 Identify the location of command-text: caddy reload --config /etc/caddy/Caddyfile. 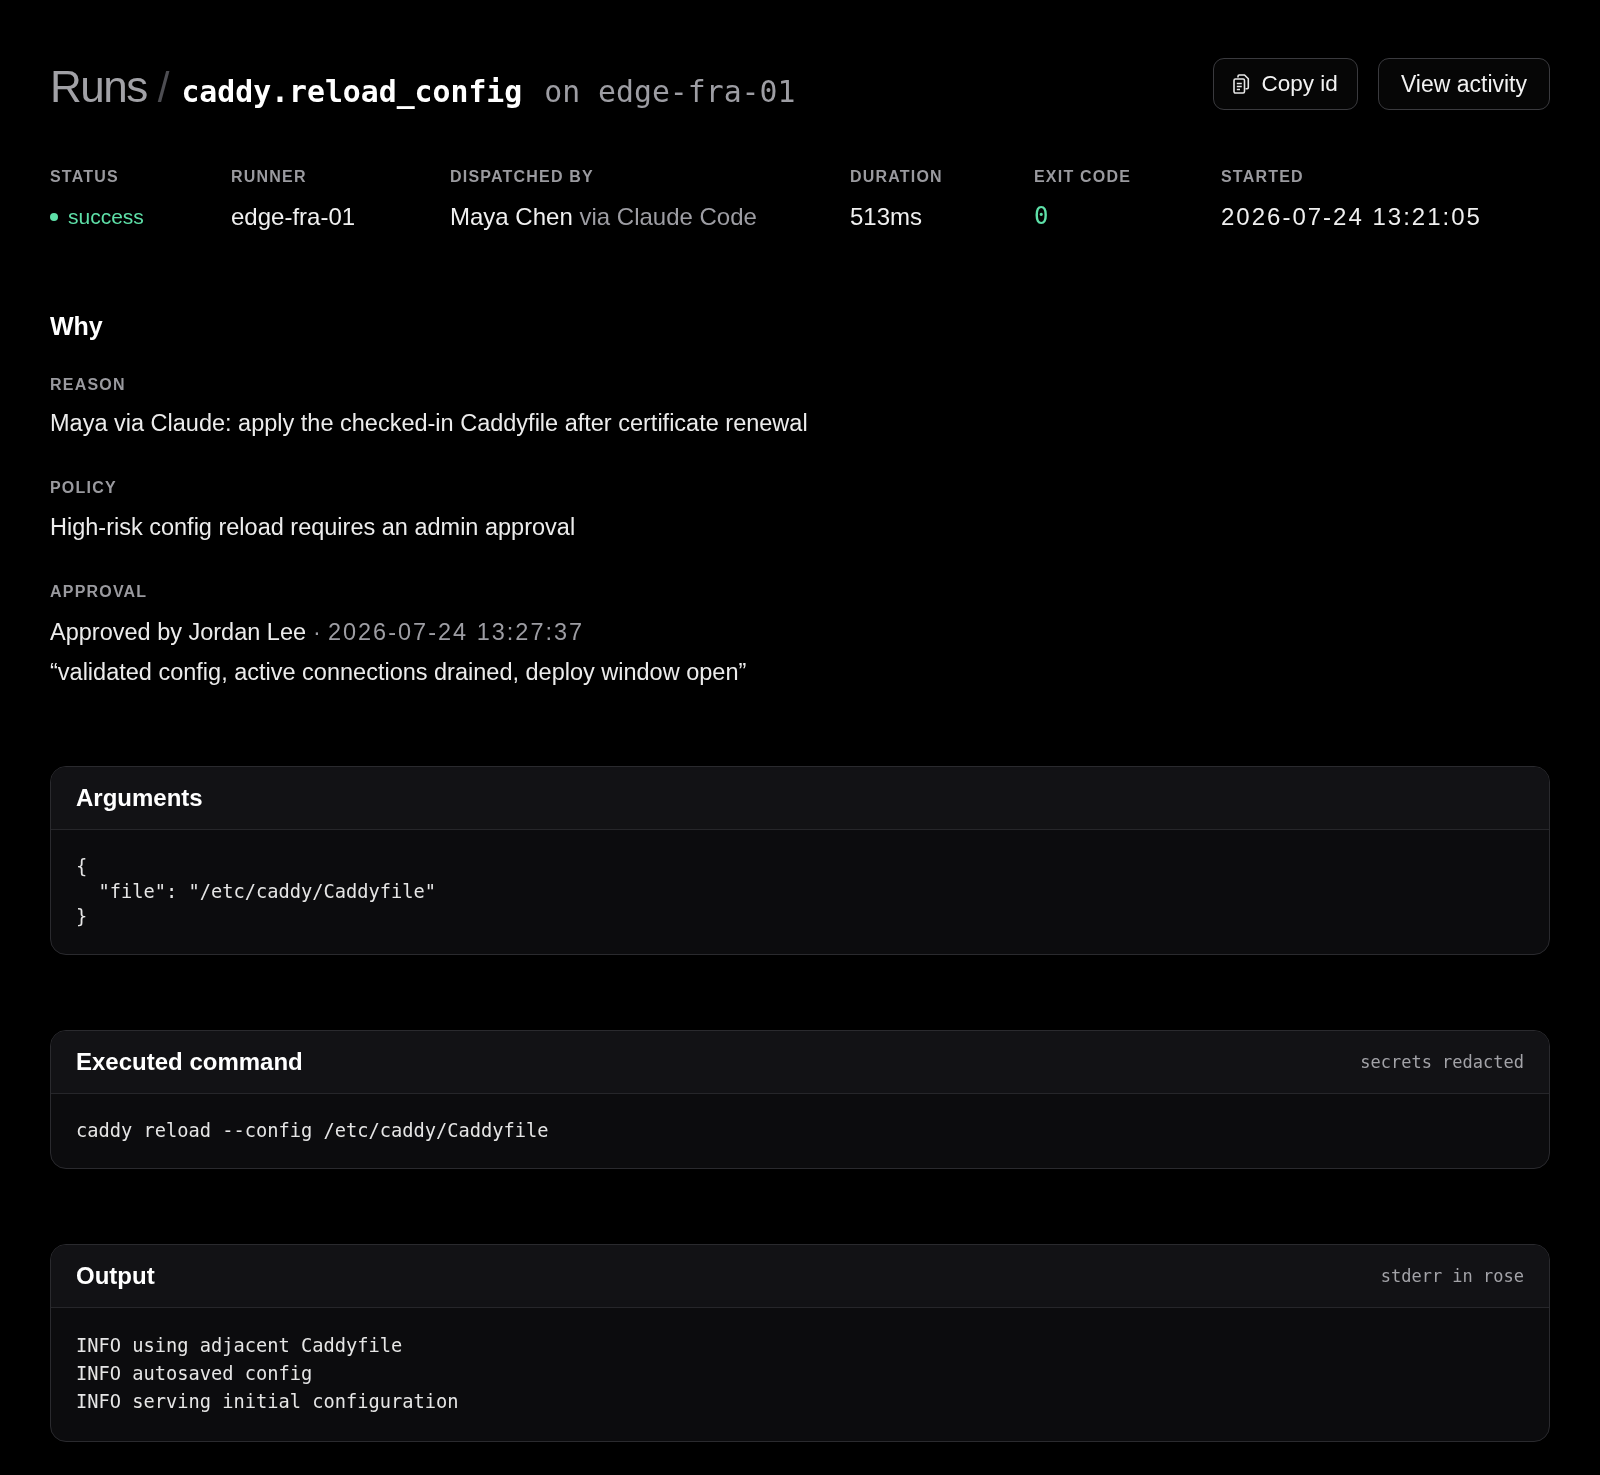
(312, 1130).